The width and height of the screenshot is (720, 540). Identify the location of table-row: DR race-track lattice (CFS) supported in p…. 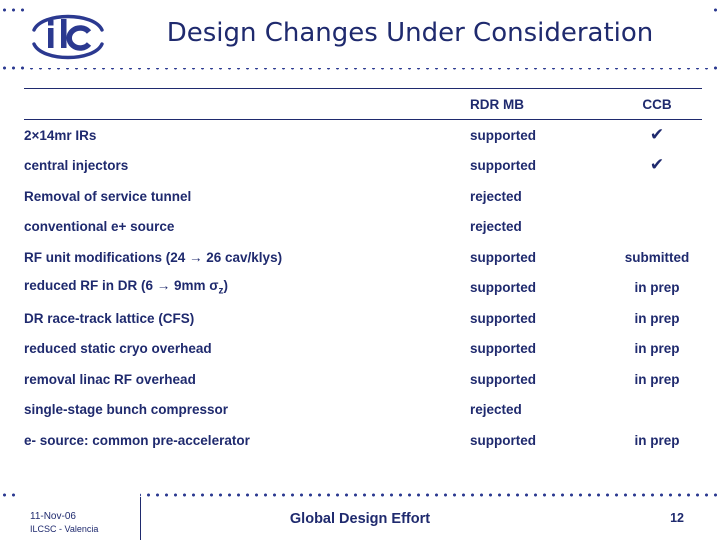
(363, 318).